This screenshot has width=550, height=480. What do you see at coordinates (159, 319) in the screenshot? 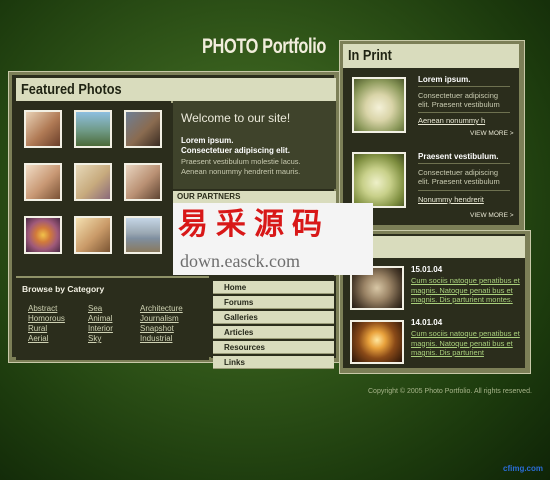
I see `category-link: Journalism` at bounding box center [159, 319].